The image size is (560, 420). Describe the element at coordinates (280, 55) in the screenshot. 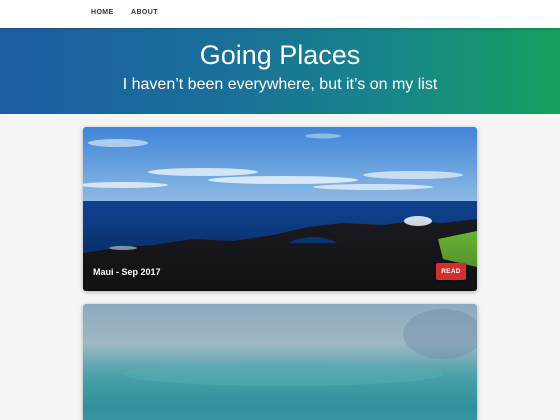

I see `site-title: Going Places` at that location.